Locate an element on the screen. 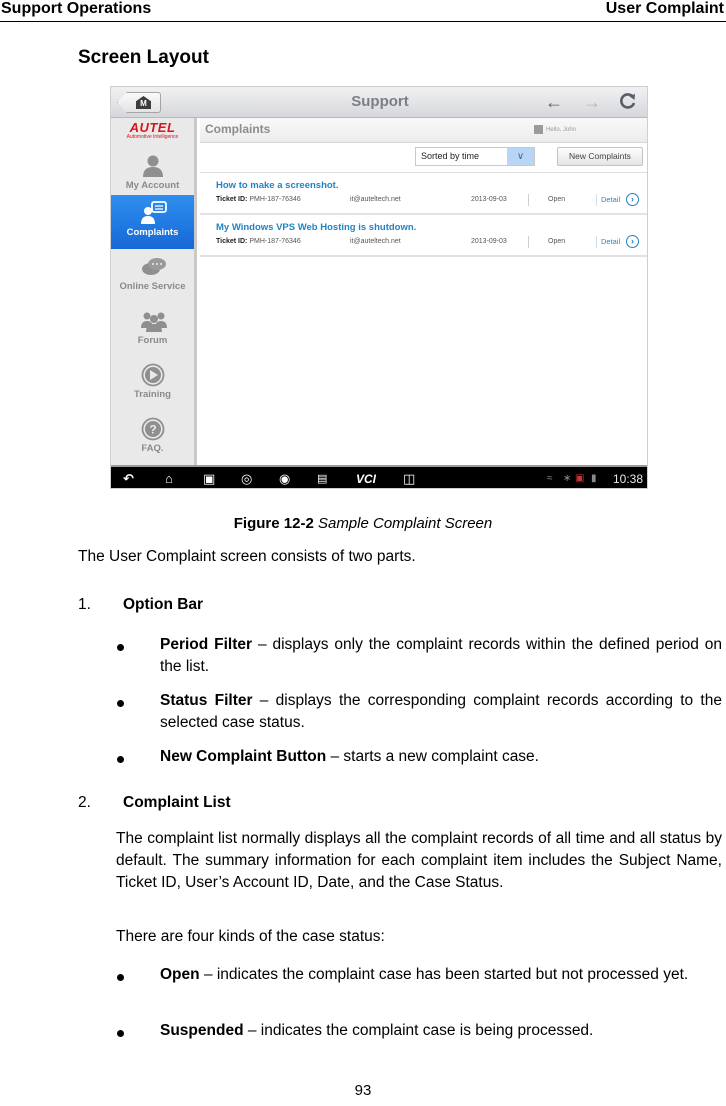 The width and height of the screenshot is (726, 1106). sidebar-label: My Account is located at coordinates (152, 185).